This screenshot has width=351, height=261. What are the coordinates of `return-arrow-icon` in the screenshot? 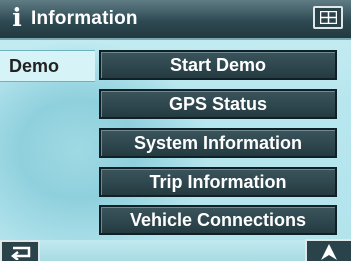 It's located at (20, 253).